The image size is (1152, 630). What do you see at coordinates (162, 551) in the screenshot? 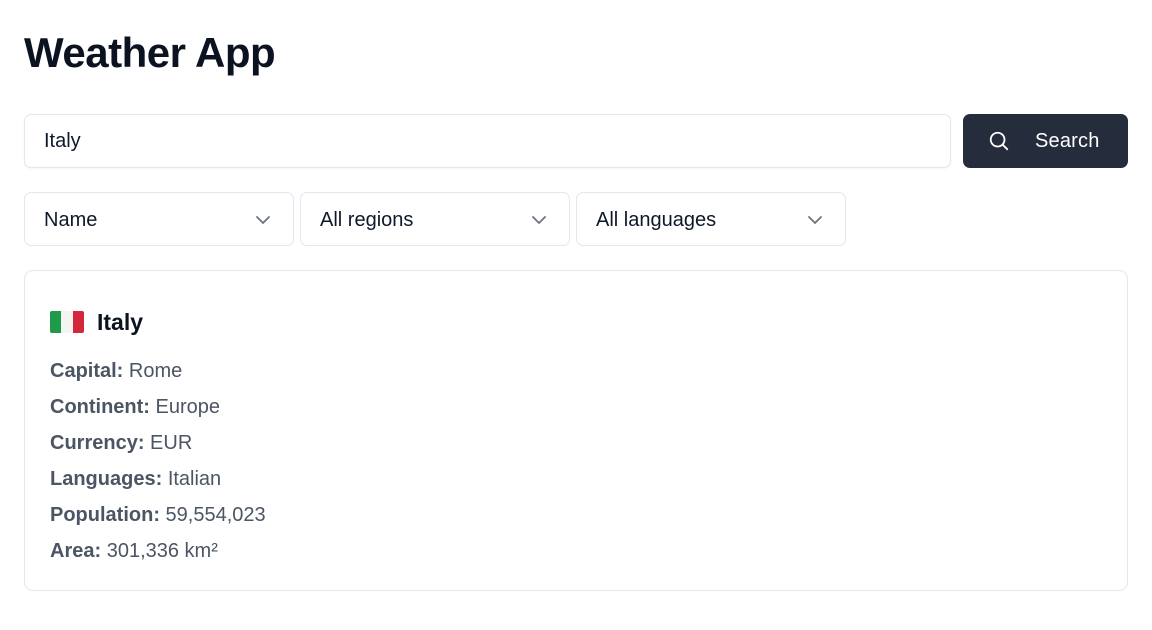
I see `detail-value: 301,336 km²` at bounding box center [162, 551].